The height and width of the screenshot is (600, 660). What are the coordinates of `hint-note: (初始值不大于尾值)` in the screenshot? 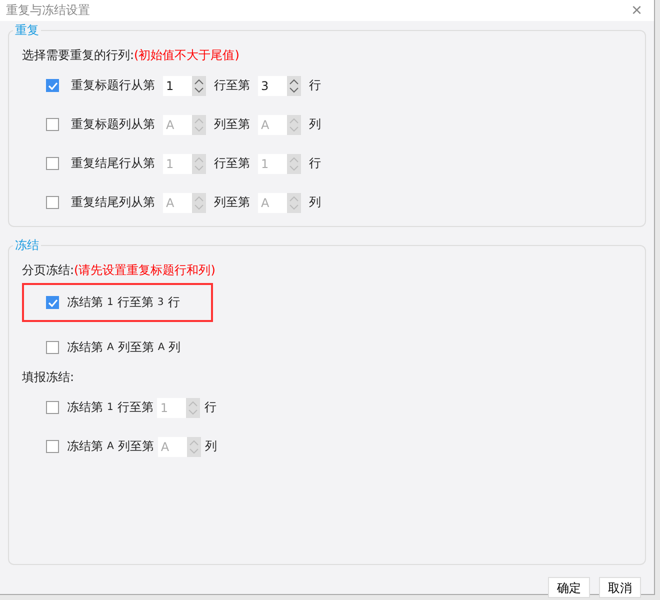 It's located at (187, 55).